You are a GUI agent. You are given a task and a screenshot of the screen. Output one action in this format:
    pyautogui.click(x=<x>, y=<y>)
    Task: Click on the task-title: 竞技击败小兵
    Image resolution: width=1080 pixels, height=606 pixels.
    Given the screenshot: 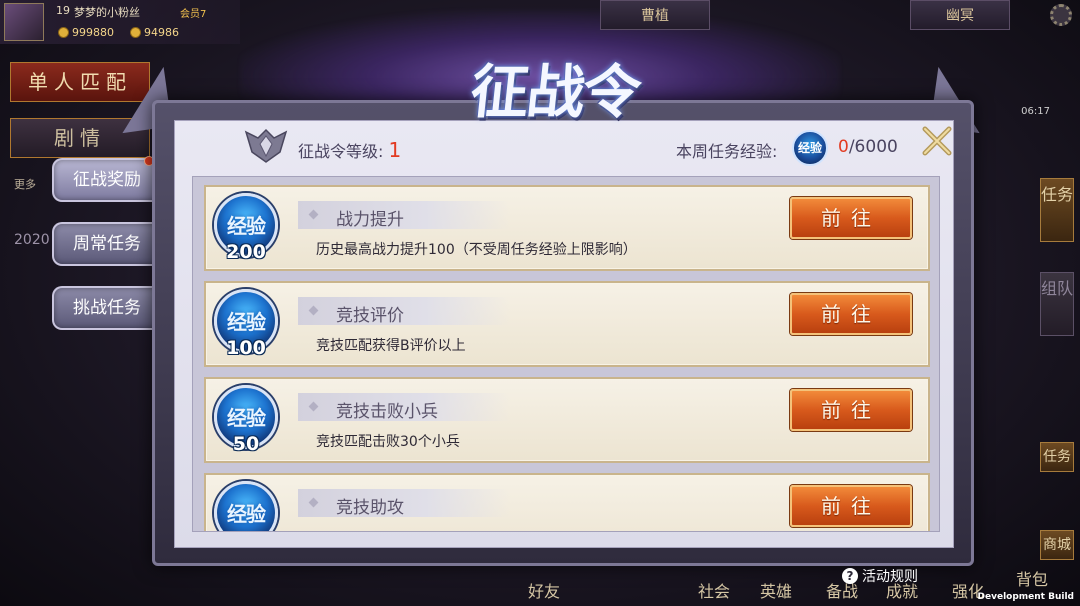 What is the action you would take?
    pyautogui.click(x=387, y=412)
    